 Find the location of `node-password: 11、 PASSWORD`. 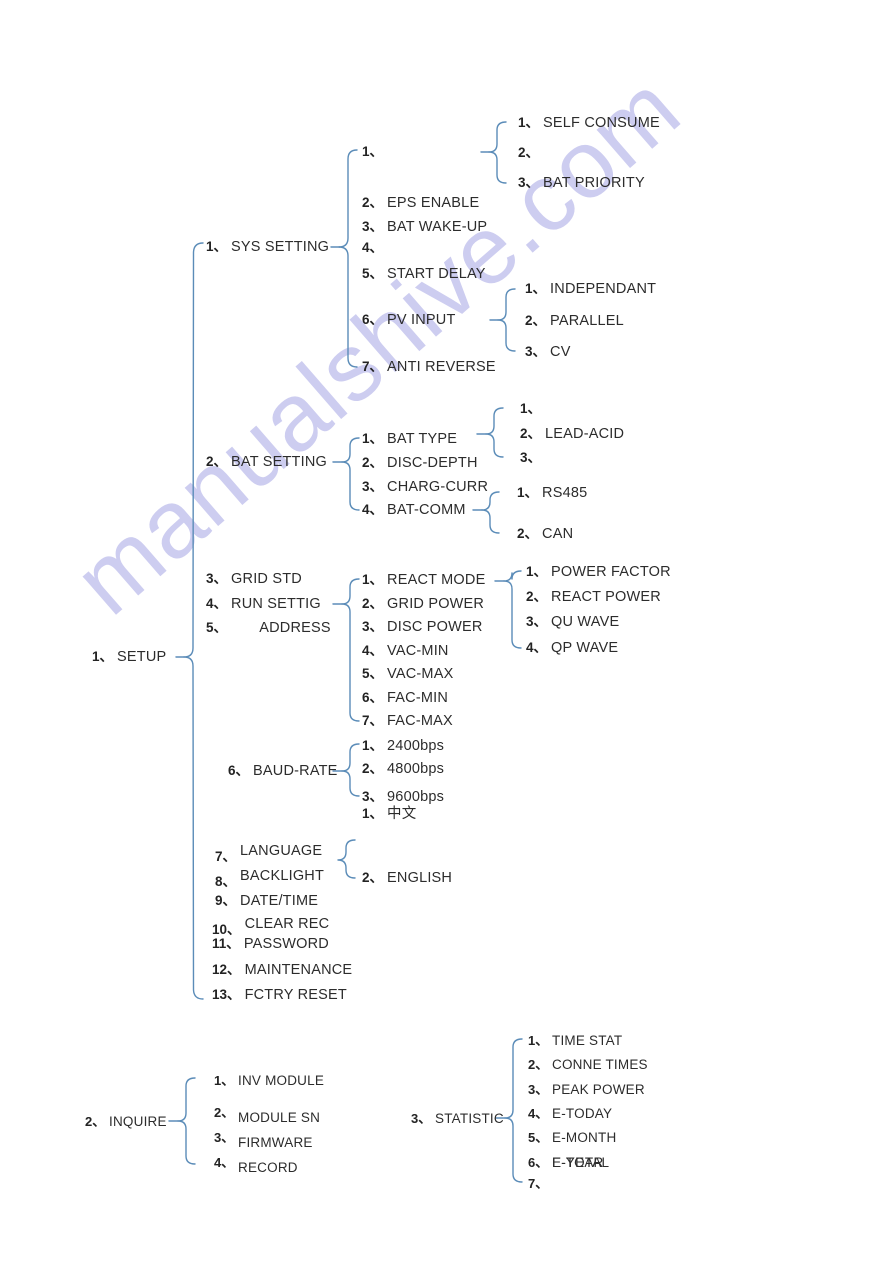

node-password: 11、 PASSWORD is located at coordinates (270, 944).